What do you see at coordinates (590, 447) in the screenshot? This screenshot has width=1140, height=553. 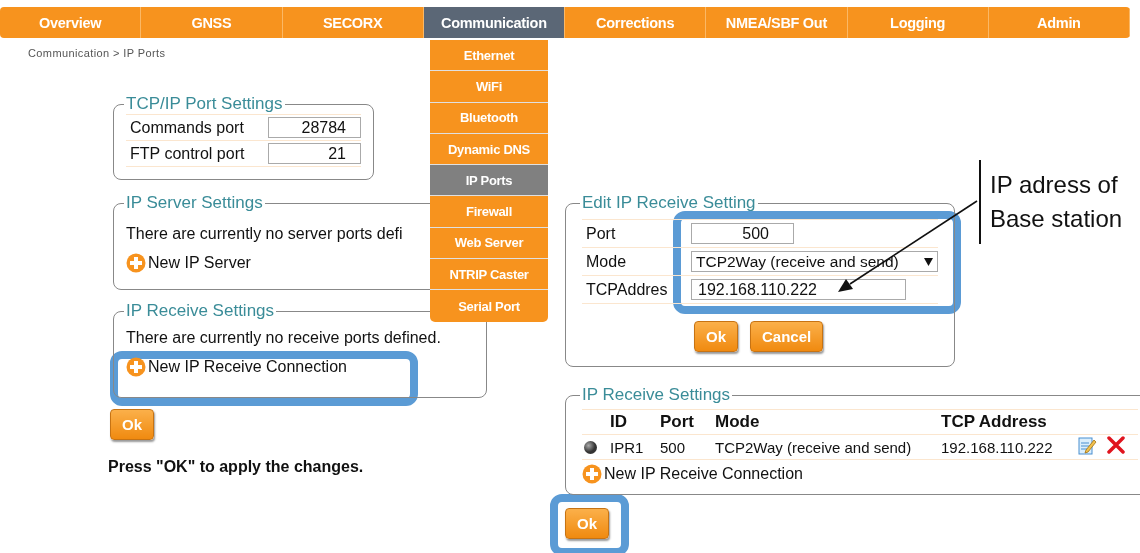 I see `status-icon` at bounding box center [590, 447].